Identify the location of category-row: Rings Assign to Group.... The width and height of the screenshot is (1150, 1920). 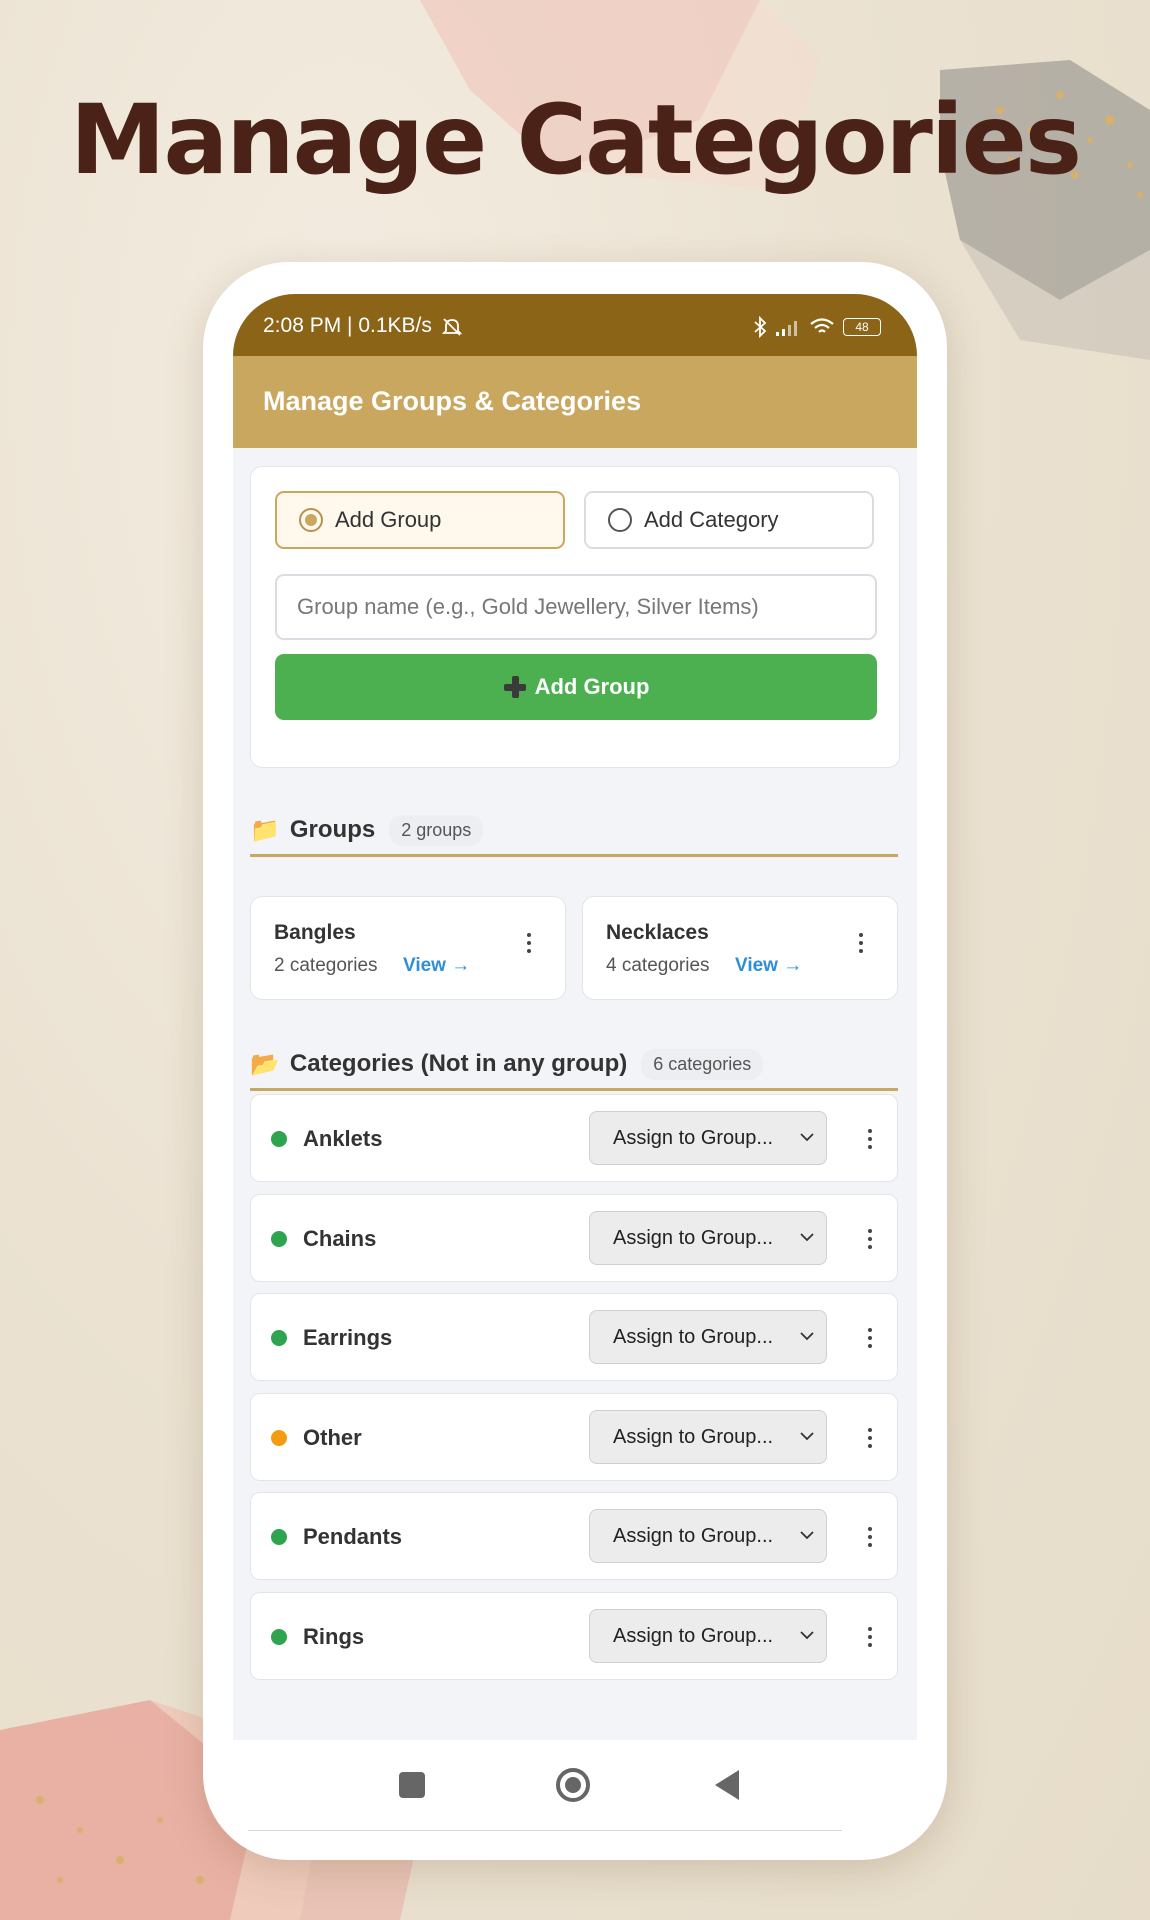
(574, 1636).